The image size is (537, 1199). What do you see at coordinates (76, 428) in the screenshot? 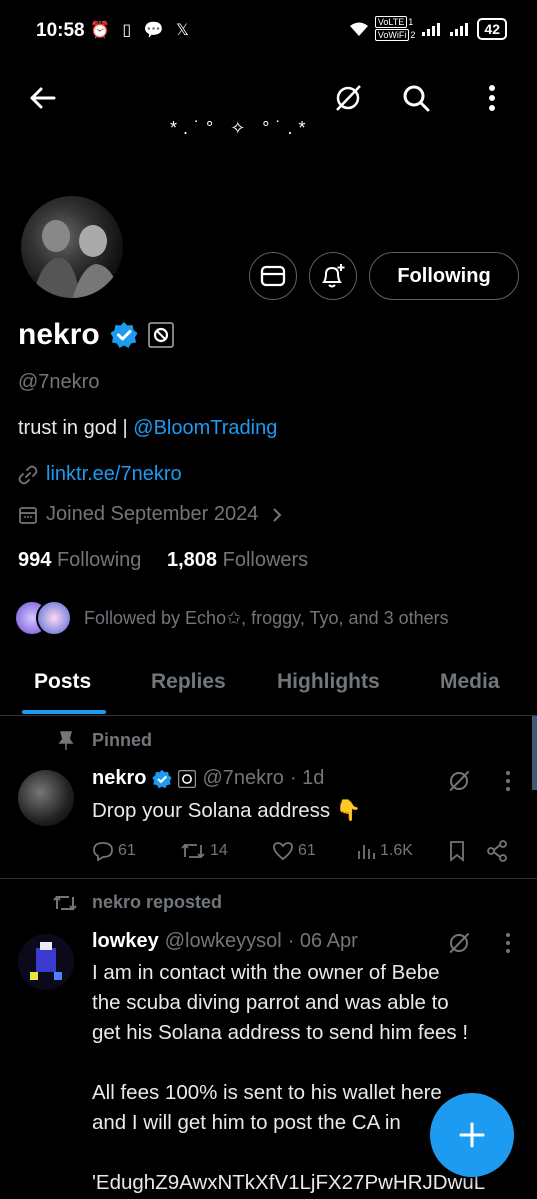
I see `bio-text: trust in god |` at bounding box center [76, 428].